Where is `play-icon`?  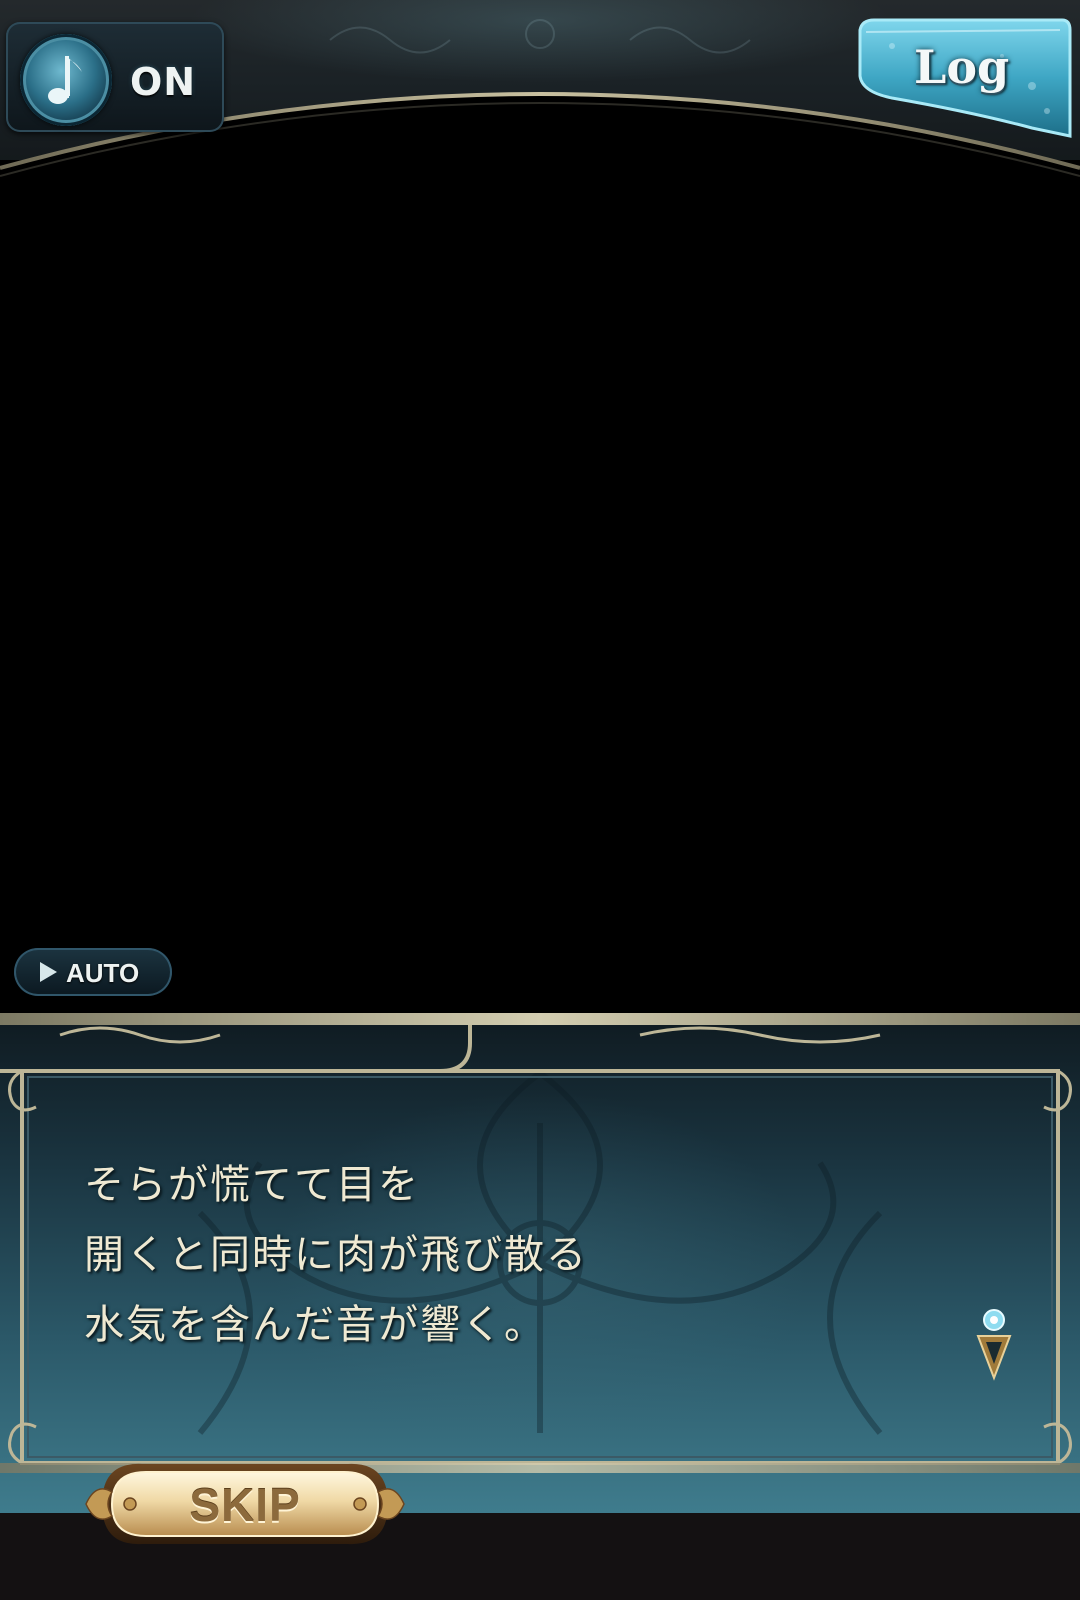 play-icon is located at coordinates (48, 972).